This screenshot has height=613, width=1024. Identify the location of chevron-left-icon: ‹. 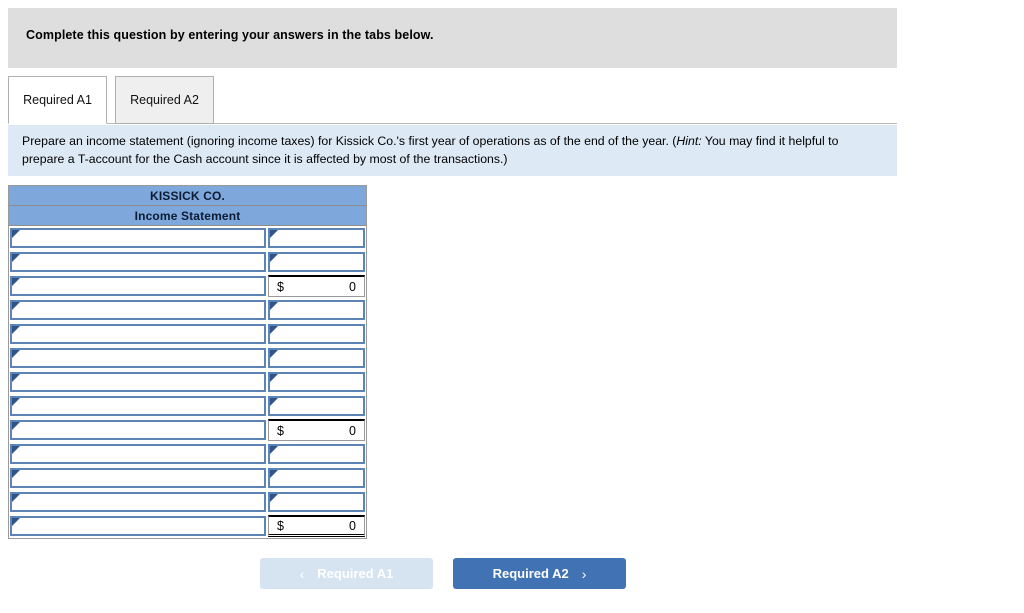
(302, 573).